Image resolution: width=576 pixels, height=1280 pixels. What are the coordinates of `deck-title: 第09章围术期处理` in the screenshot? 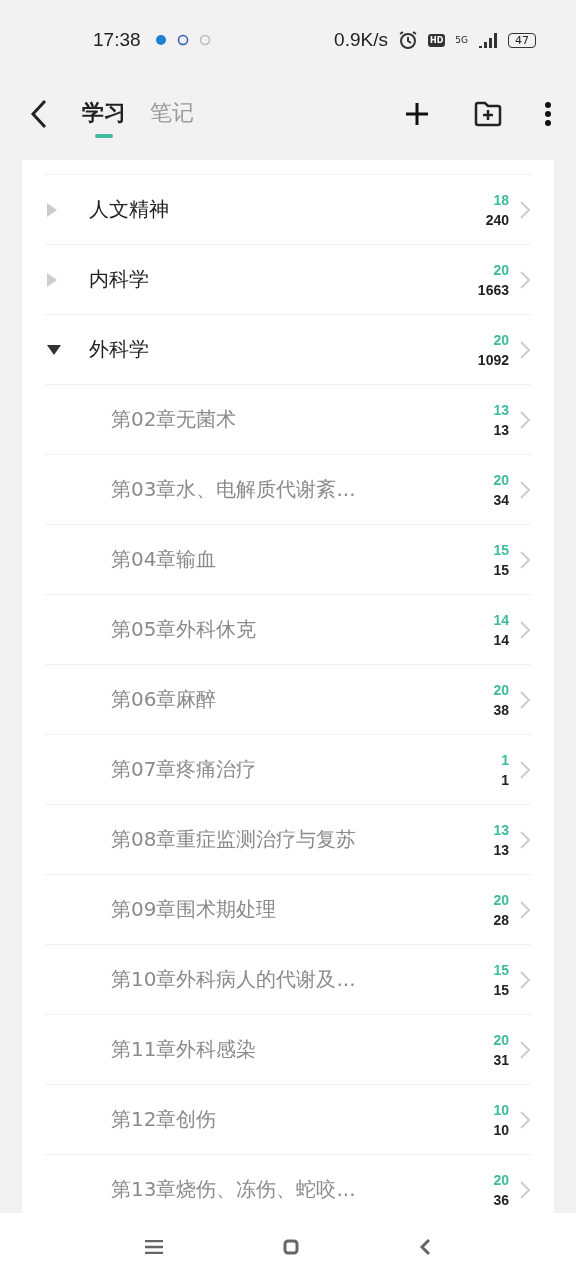 It's located at (194, 909).